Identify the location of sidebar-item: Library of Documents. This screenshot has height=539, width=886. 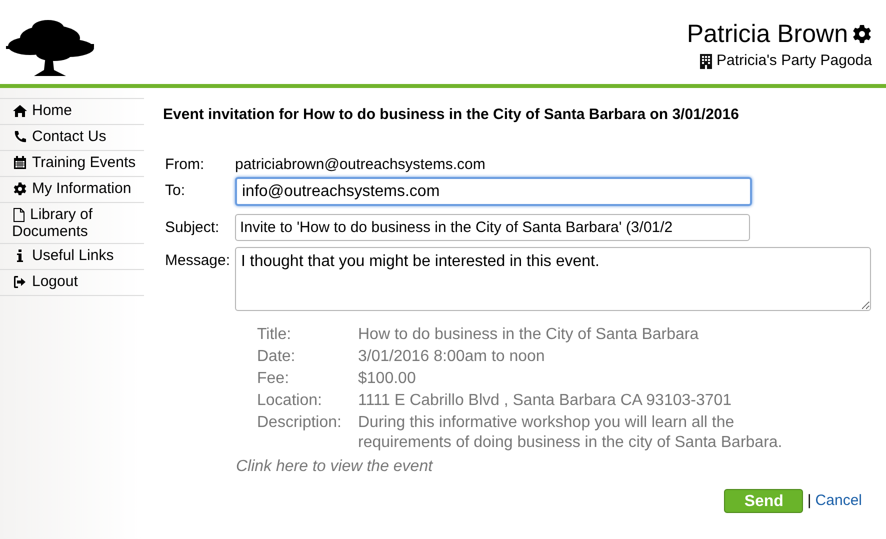
(72, 223).